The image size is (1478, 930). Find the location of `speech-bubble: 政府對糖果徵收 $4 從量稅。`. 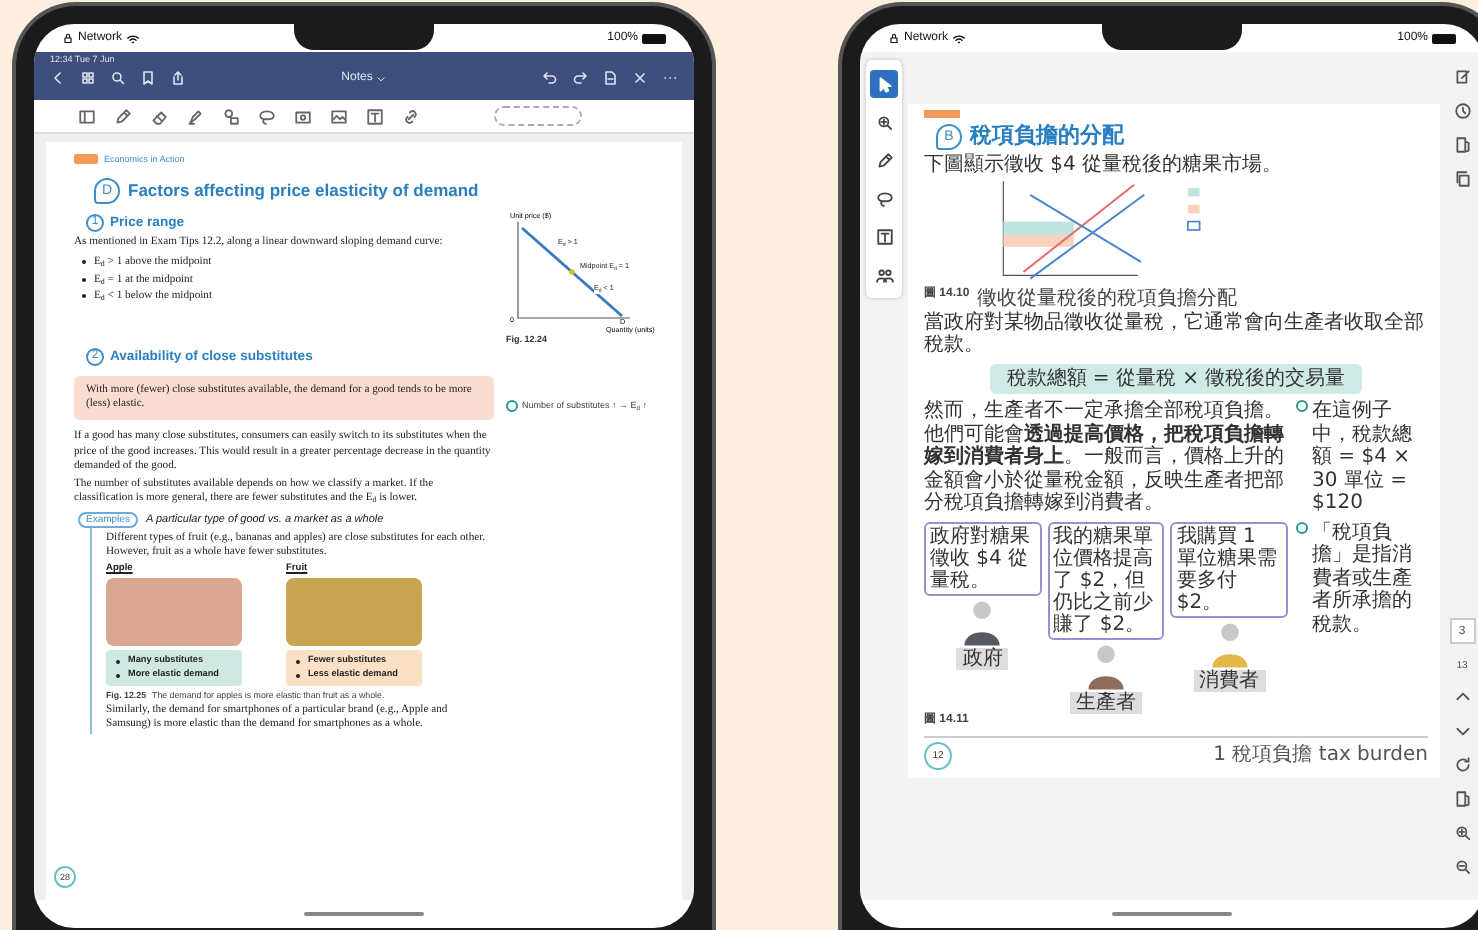

speech-bubble: 政府對糖果徵收 $4 從量稅。 is located at coordinates (983, 558).